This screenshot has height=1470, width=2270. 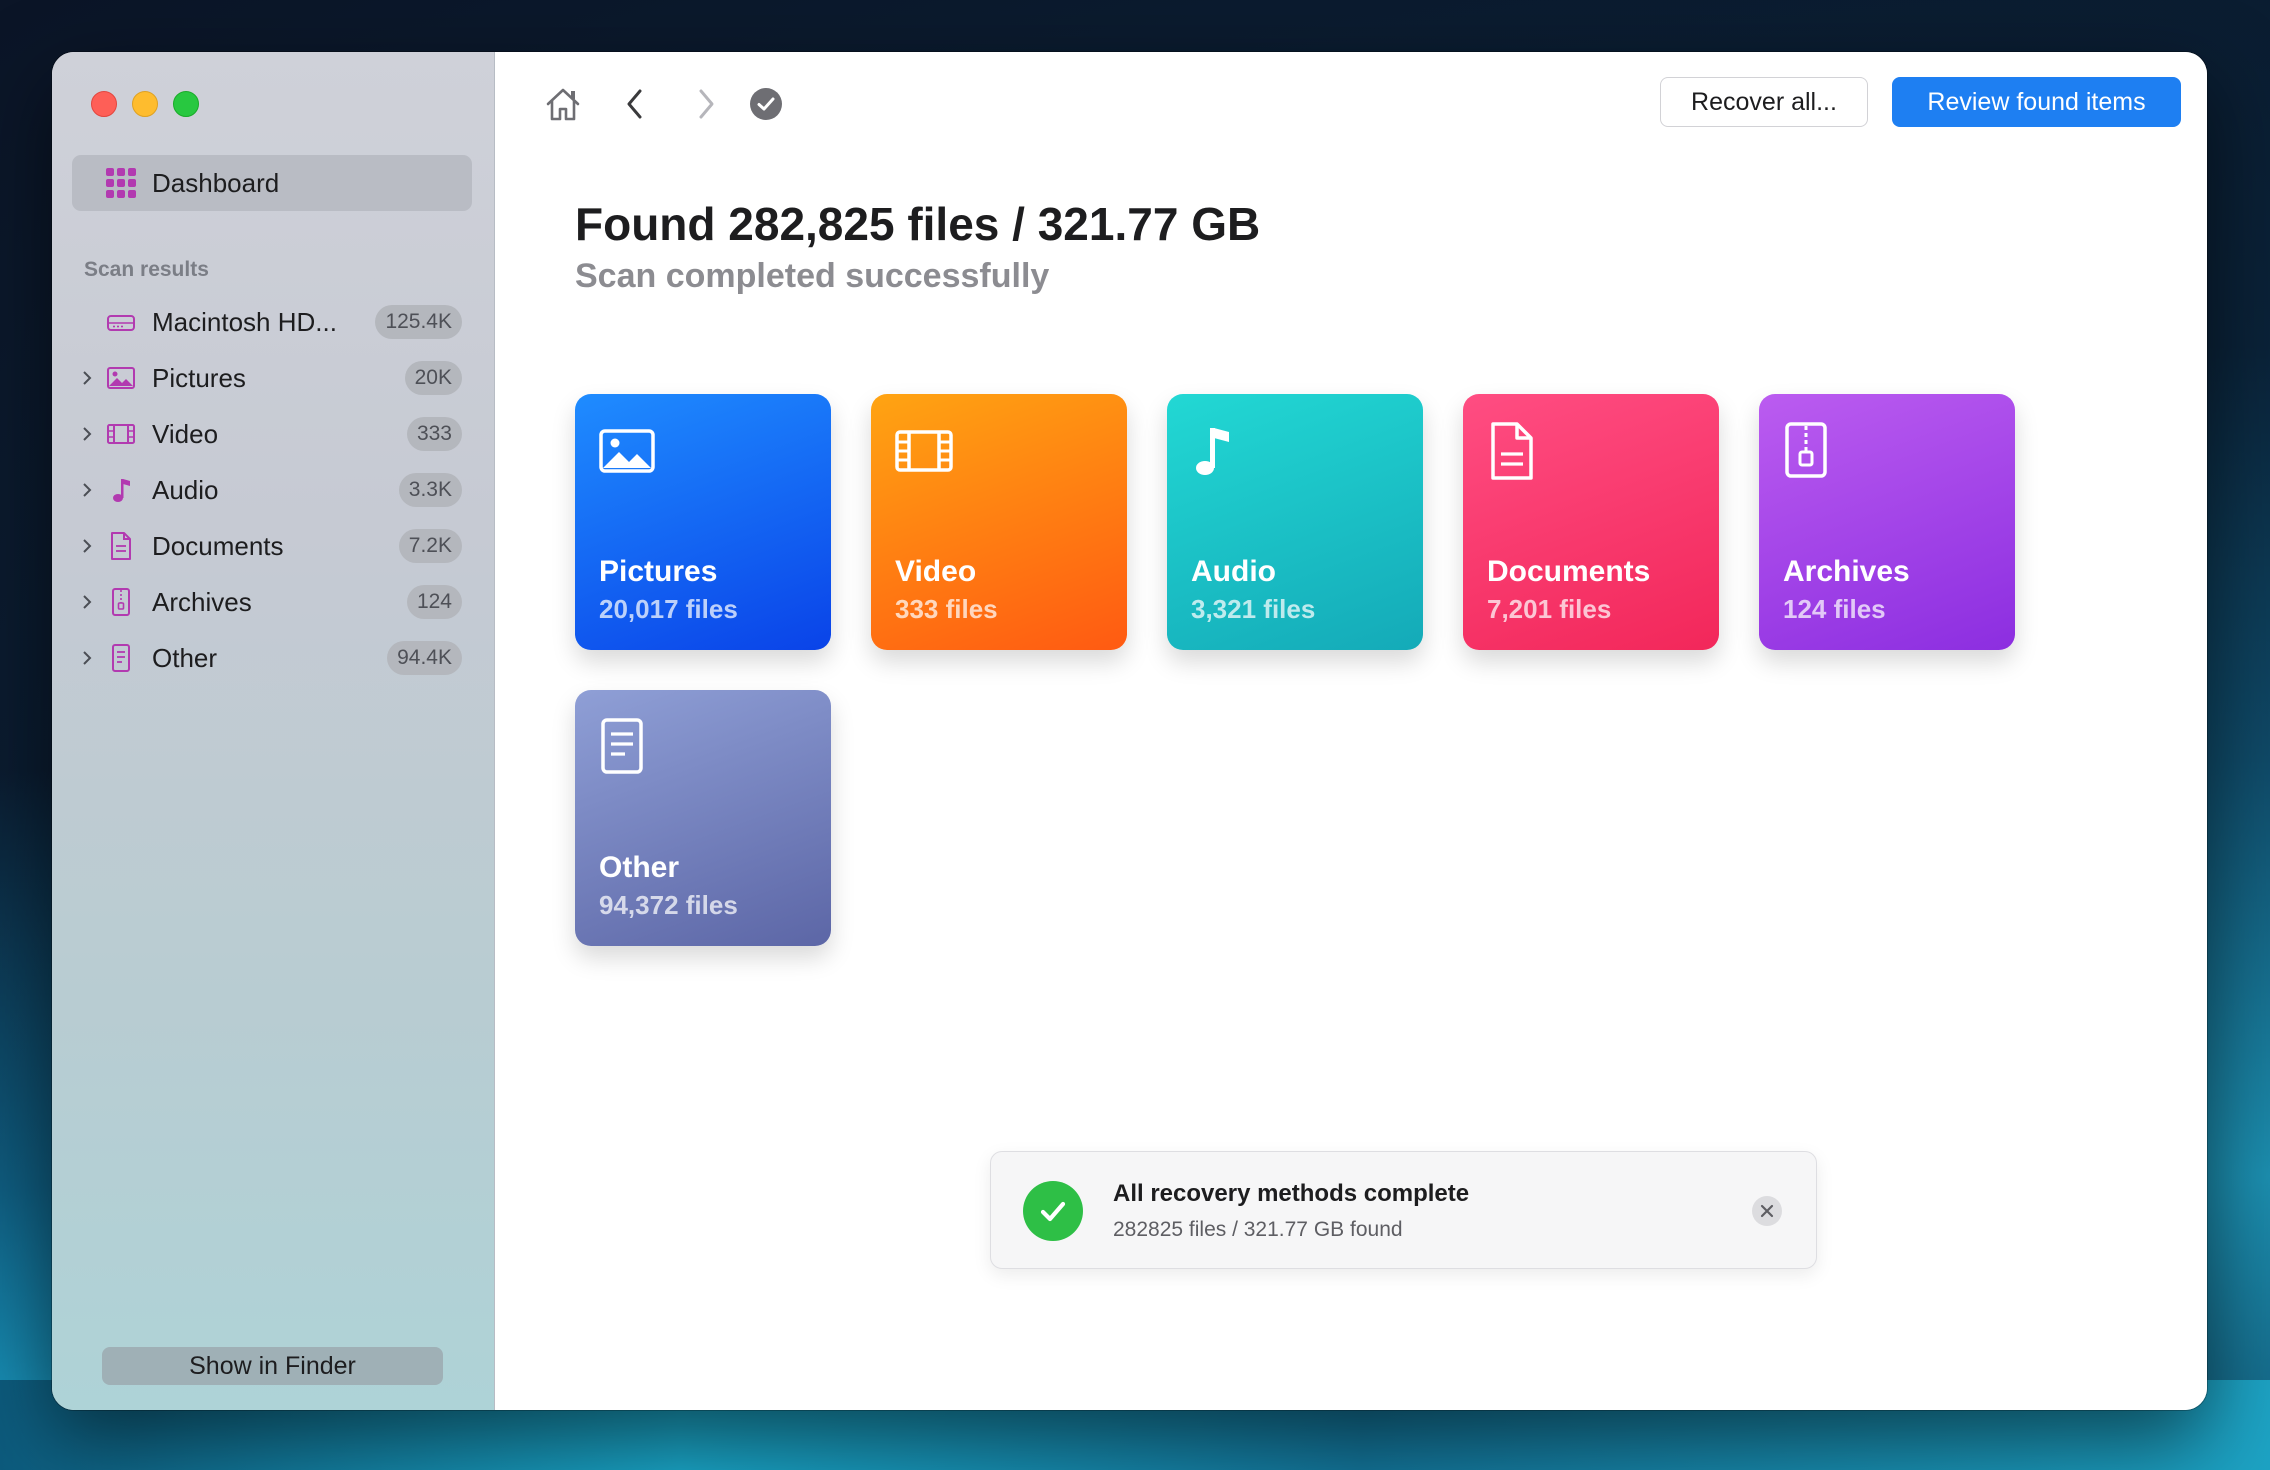 What do you see at coordinates (1591, 522) in the screenshot?
I see `category-card-documents: Documents 7,201 files` at bounding box center [1591, 522].